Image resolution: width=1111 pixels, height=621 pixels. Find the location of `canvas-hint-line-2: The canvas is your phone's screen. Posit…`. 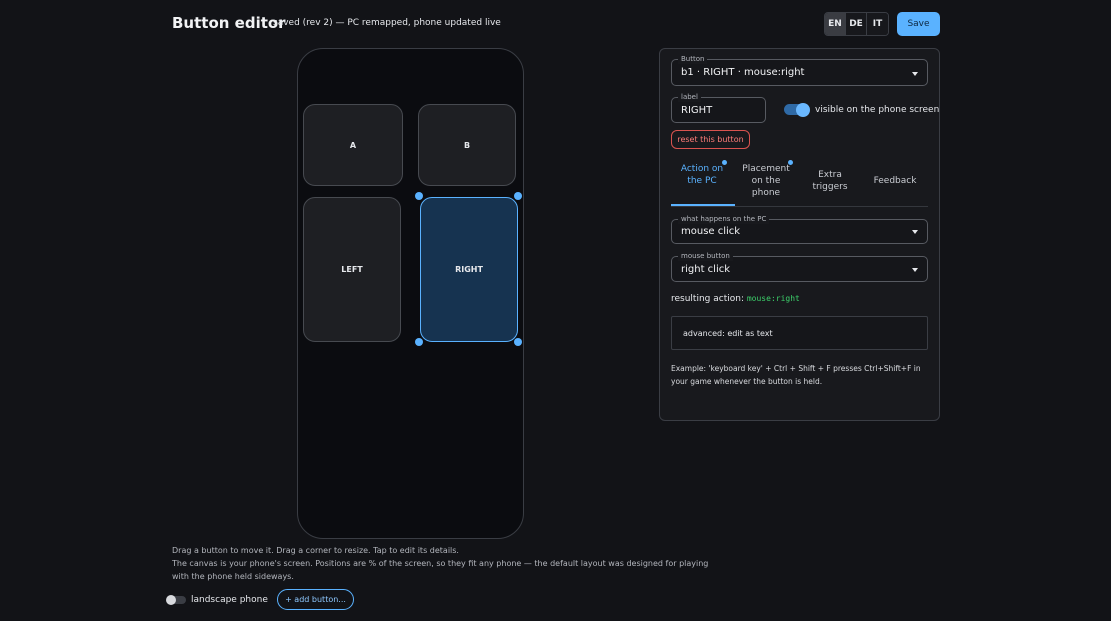

canvas-hint-line-2: The canvas is your phone's screen. Posit… is located at coordinates (440, 563).